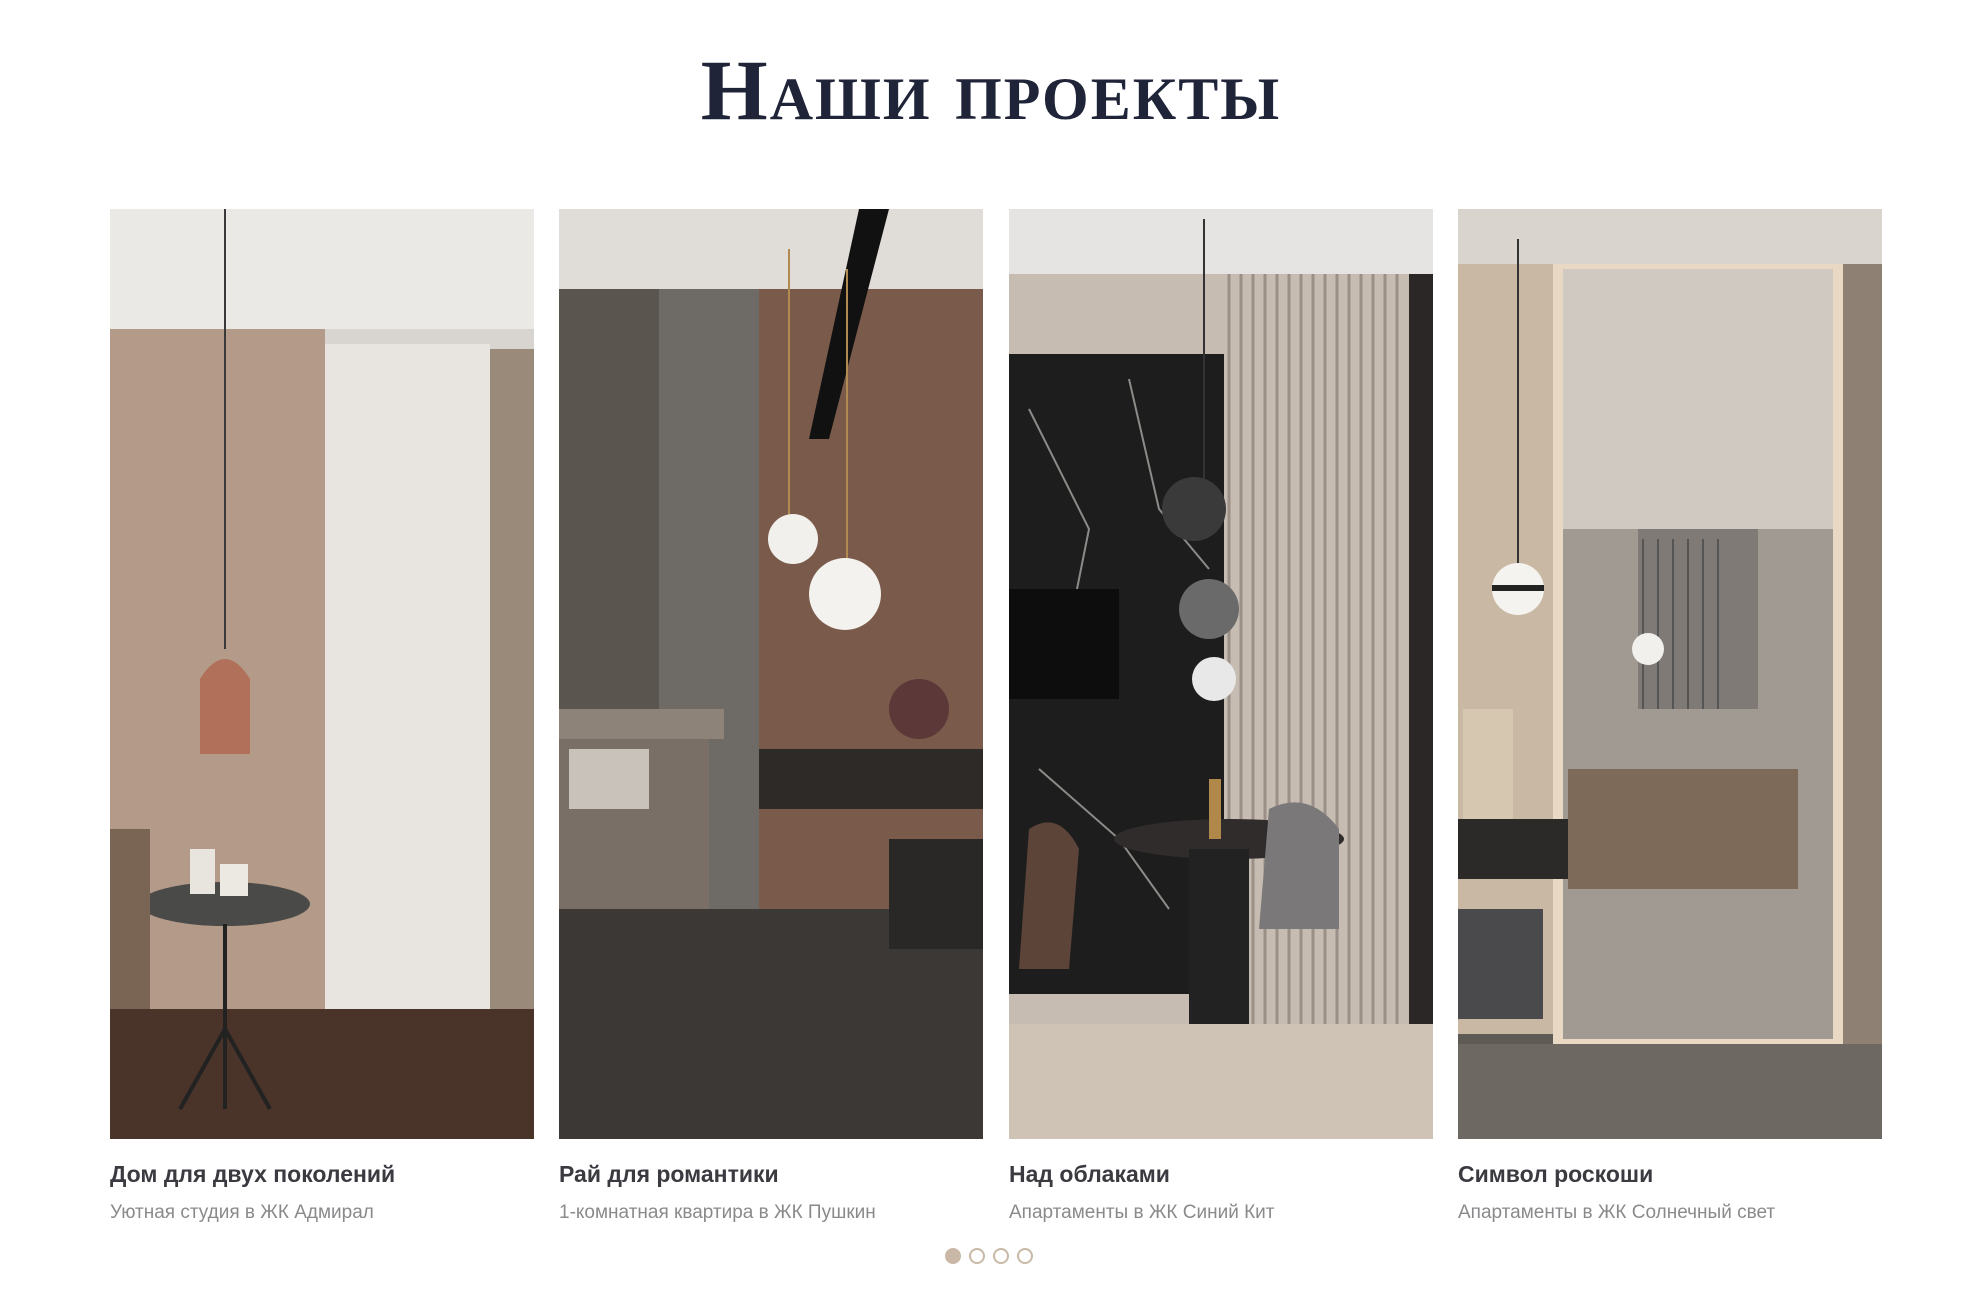 This screenshot has width=1982, height=1308. What do you see at coordinates (669, 1174) in the screenshot?
I see `project-name: Рай для романтики` at bounding box center [669, 1174].